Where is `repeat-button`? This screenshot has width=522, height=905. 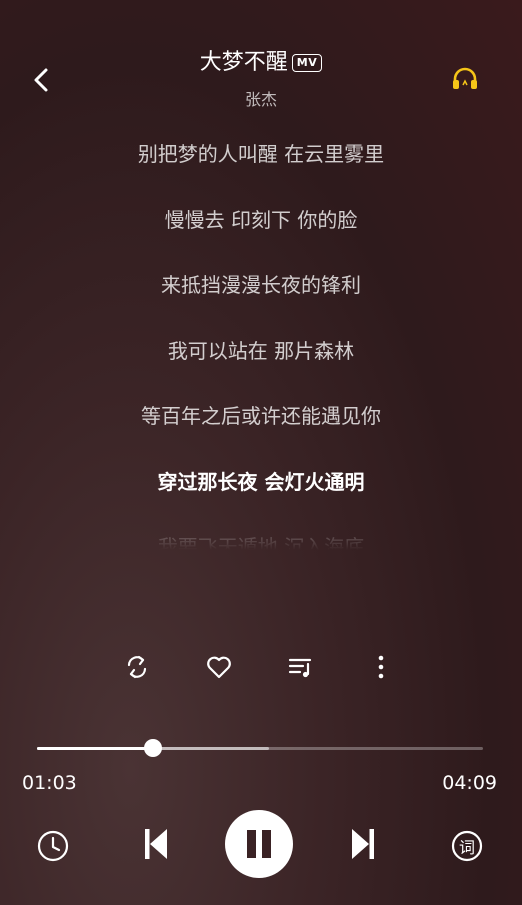 repeat-button is located at coordinates (137, 667).